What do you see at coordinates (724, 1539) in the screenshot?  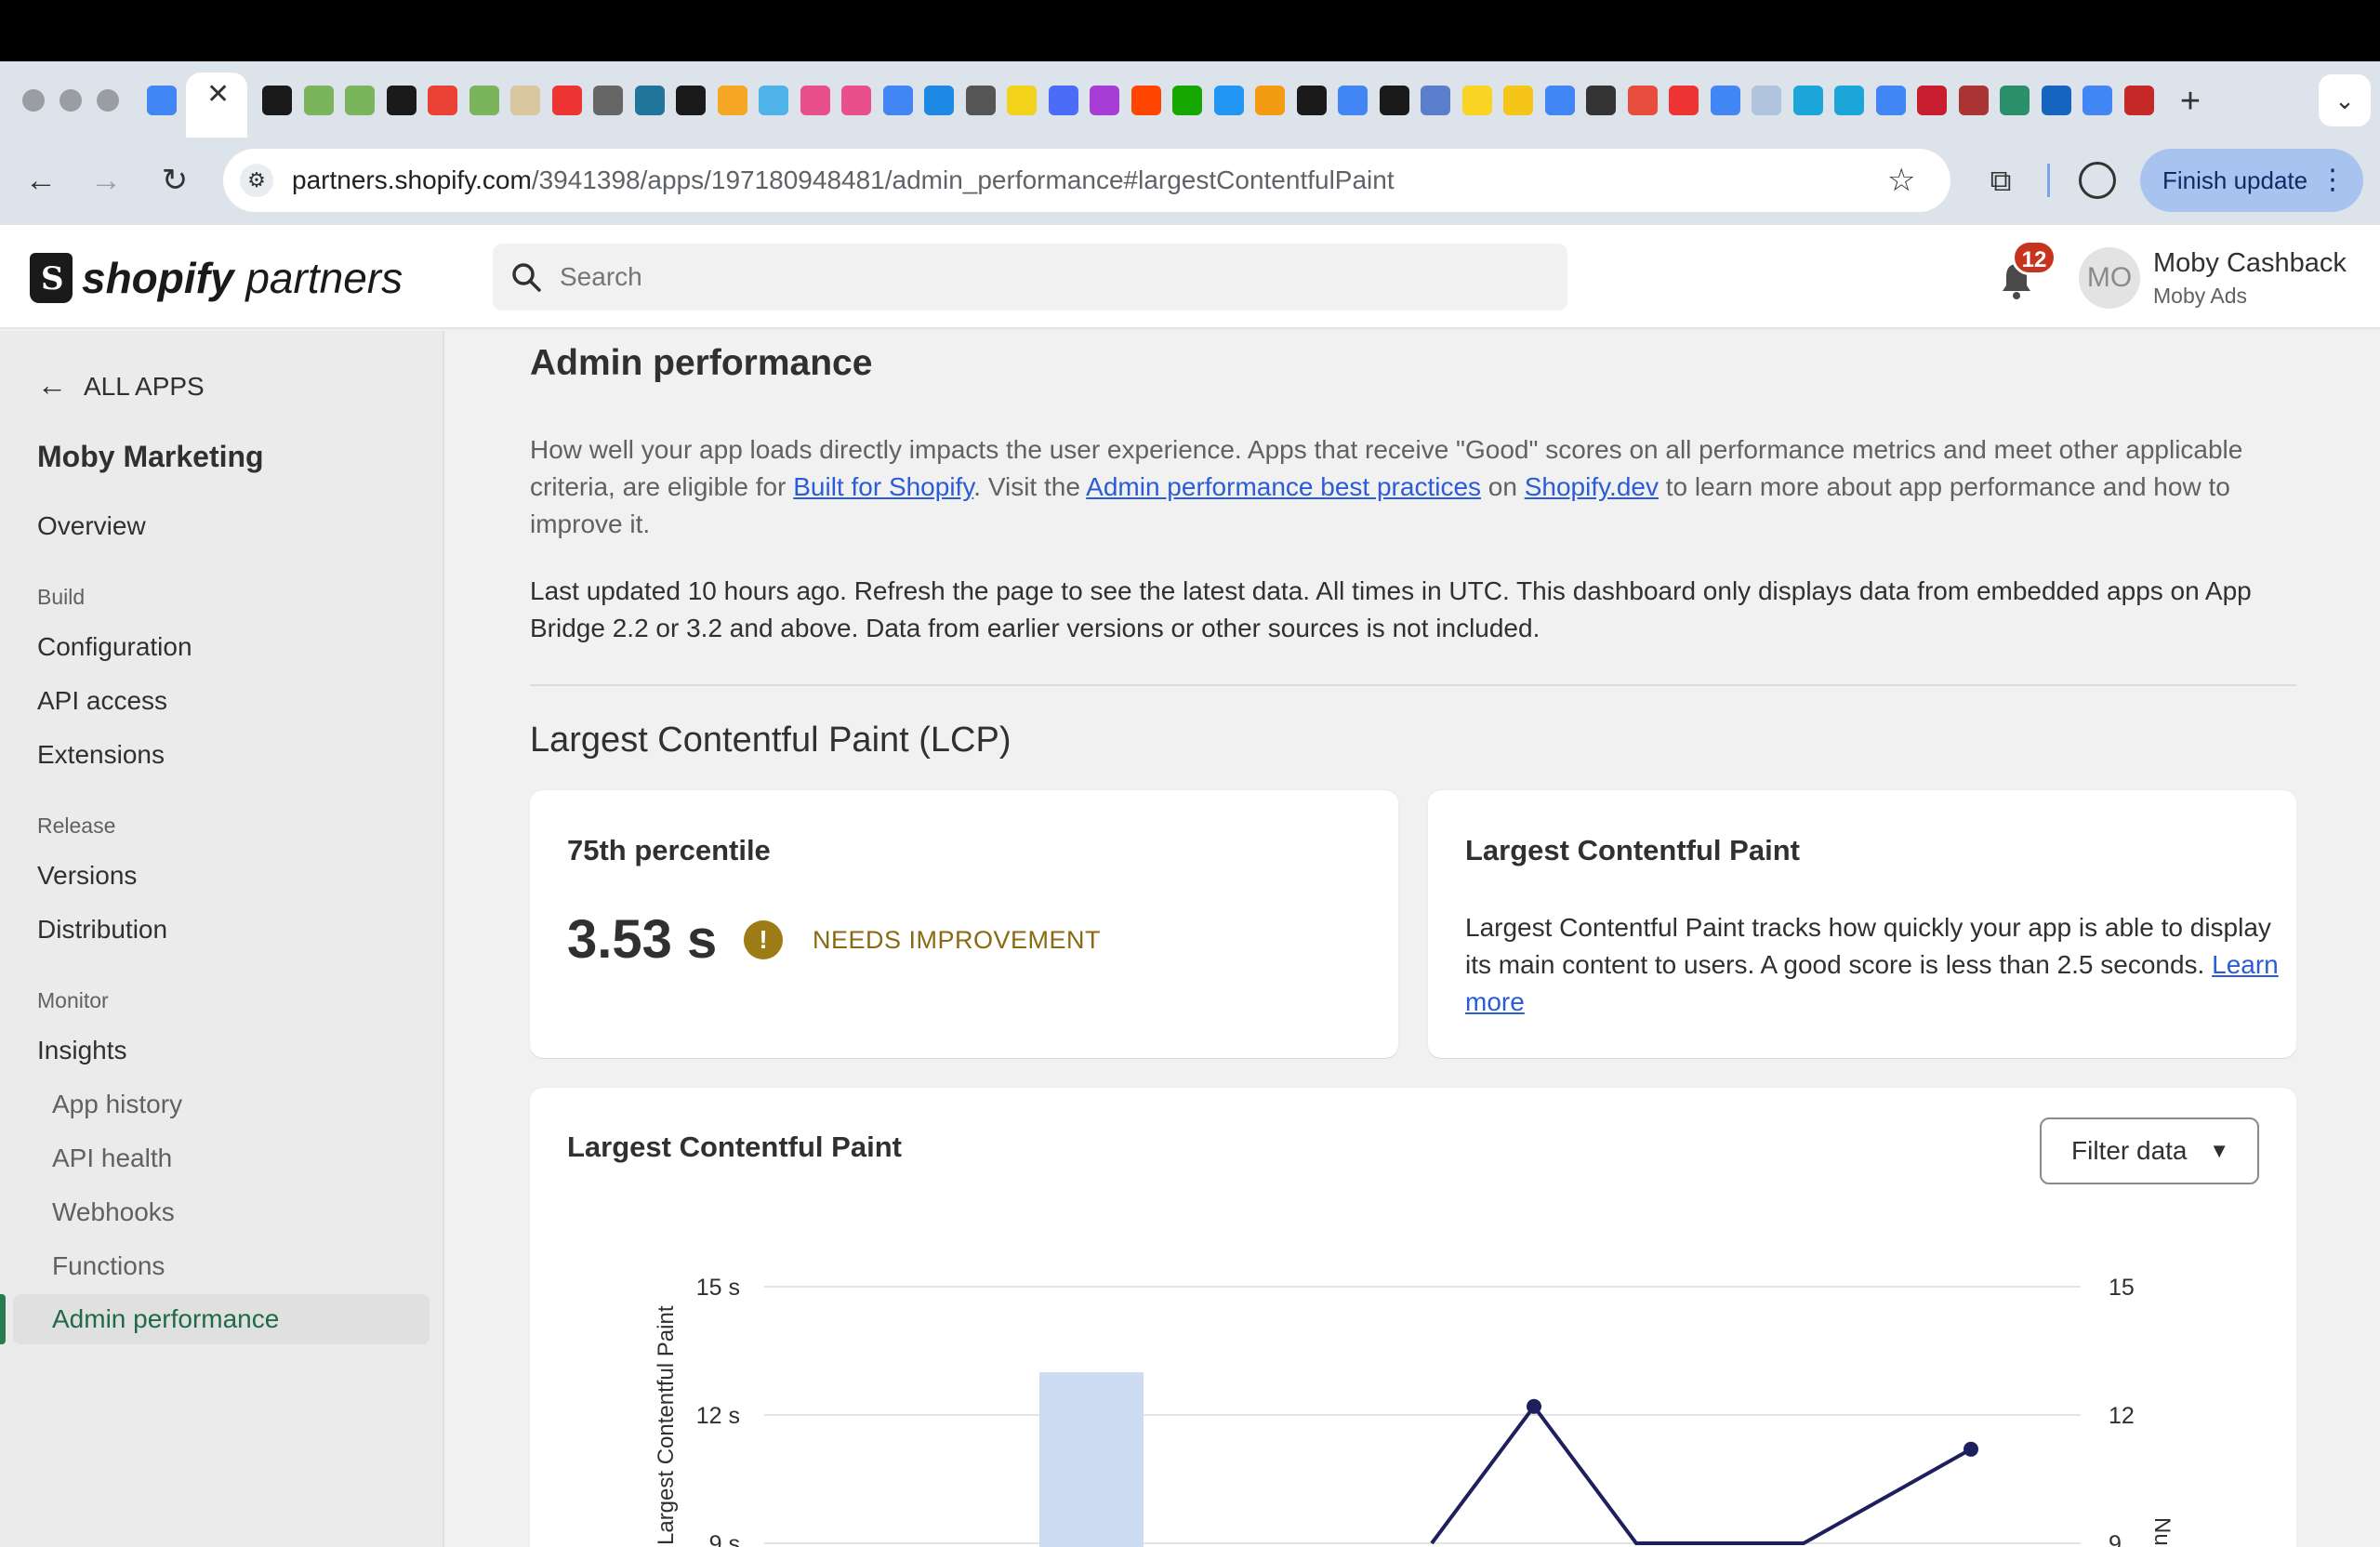 I see `left-axis-tick-label: 9 s` at bounding box center [724, 1539].